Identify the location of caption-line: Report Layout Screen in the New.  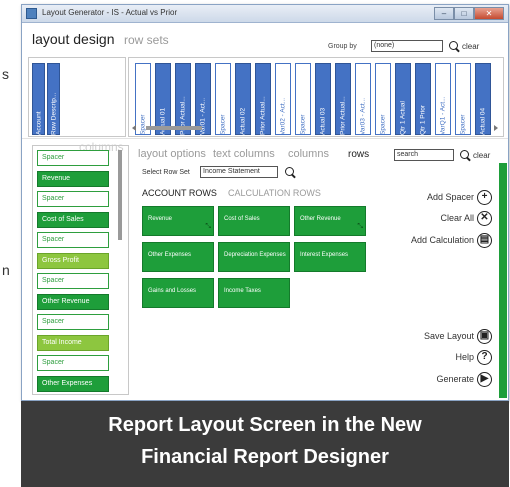
(265, 425).